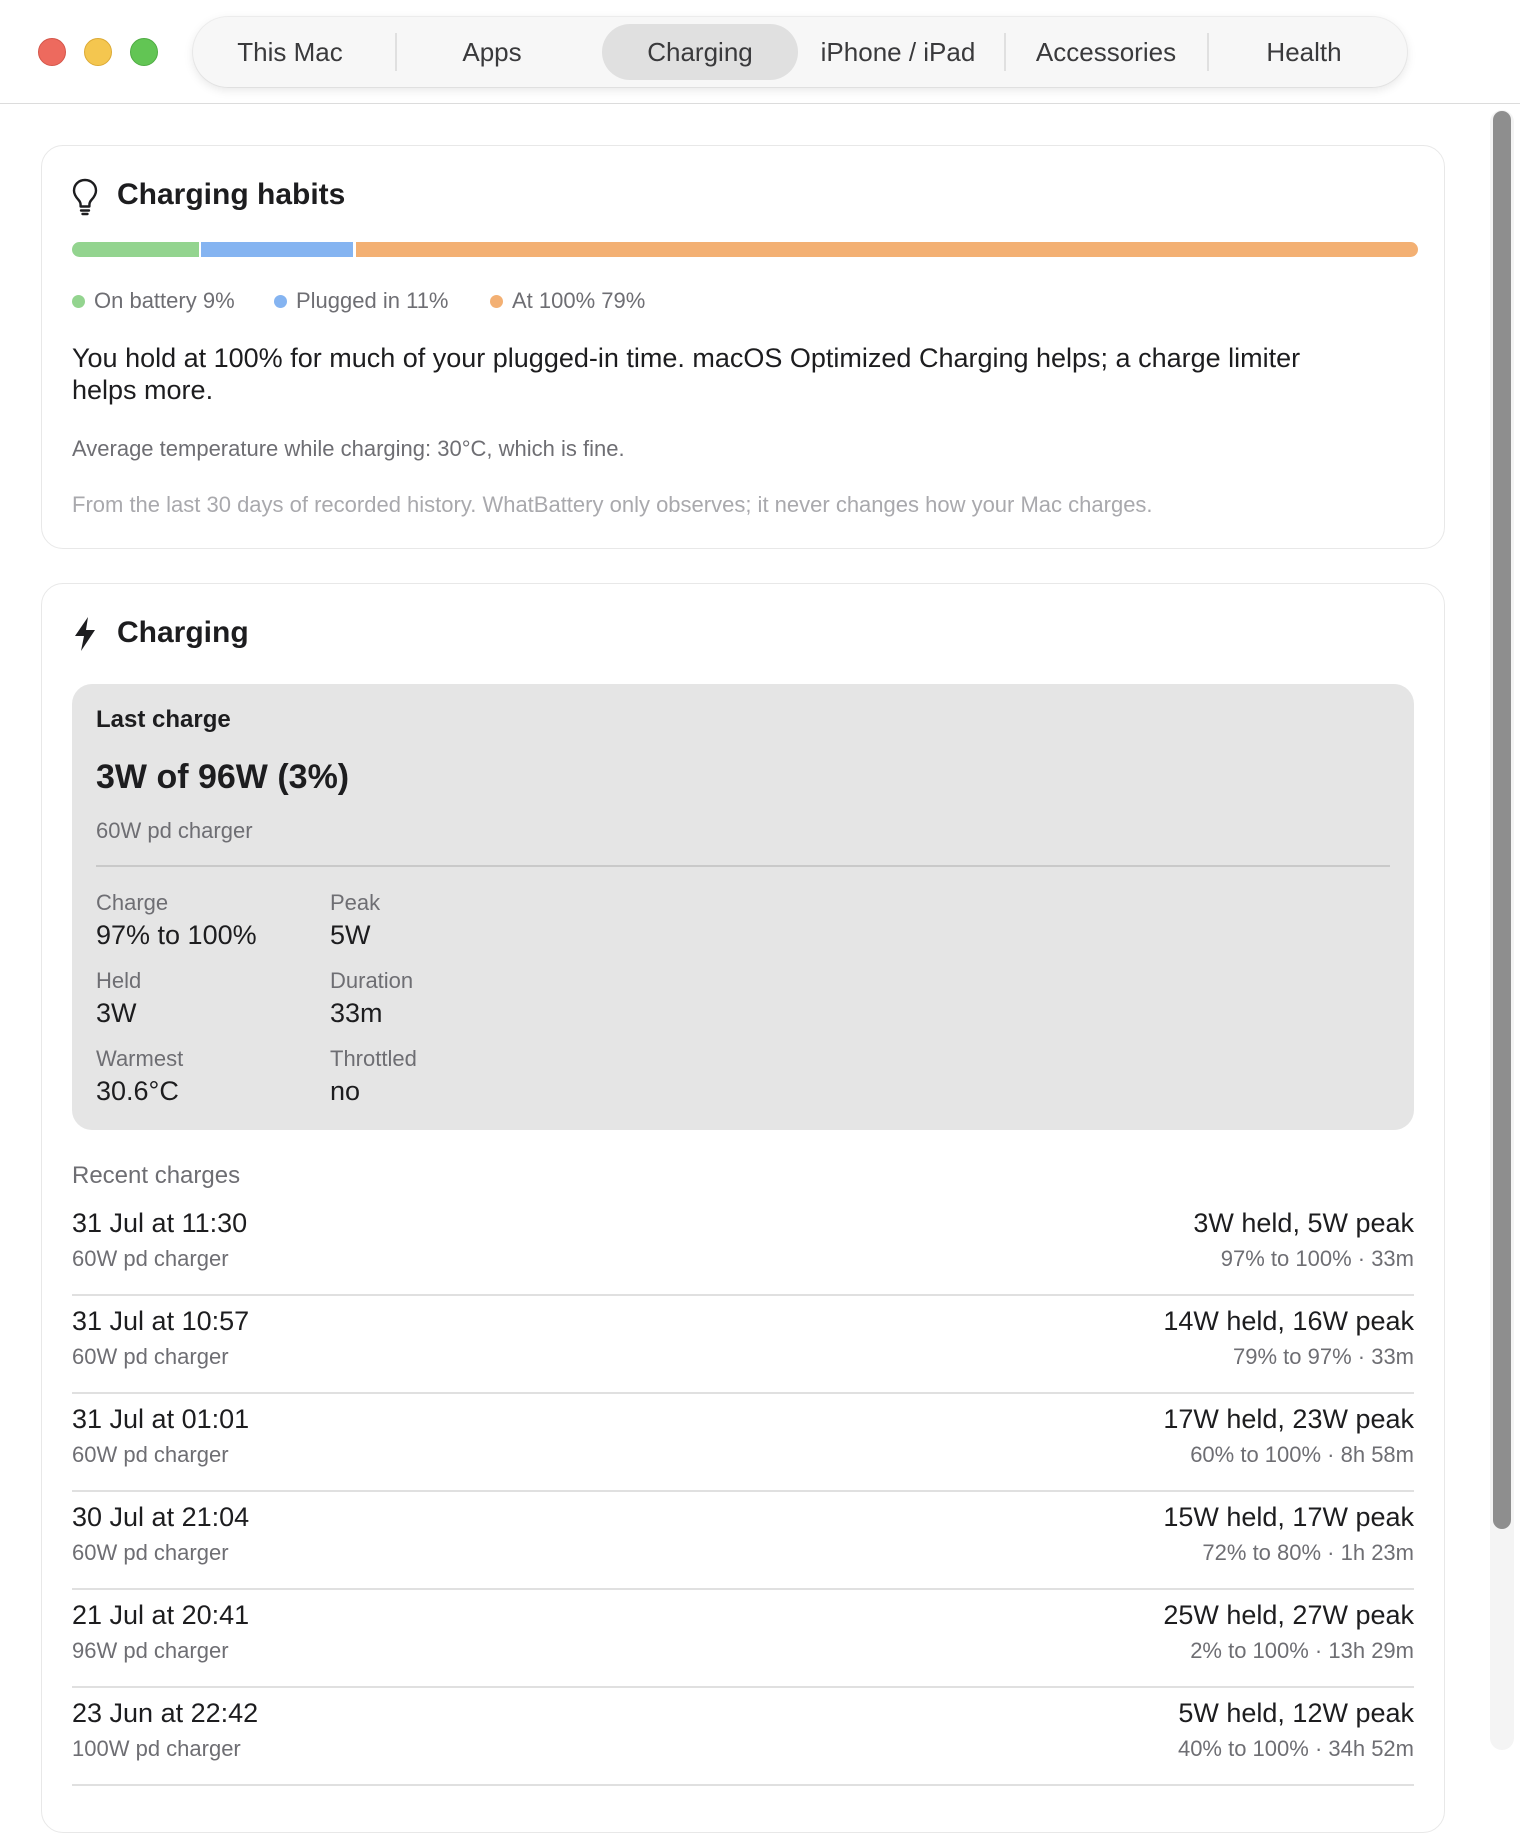 The height and width of the screenshot is (1833, 1520). What do you see at coordinates (1302, 1650) in the screenshot?
I see `charge-range: 2% to 100% · 13h 29m` at bounding box center [1302, 1650].